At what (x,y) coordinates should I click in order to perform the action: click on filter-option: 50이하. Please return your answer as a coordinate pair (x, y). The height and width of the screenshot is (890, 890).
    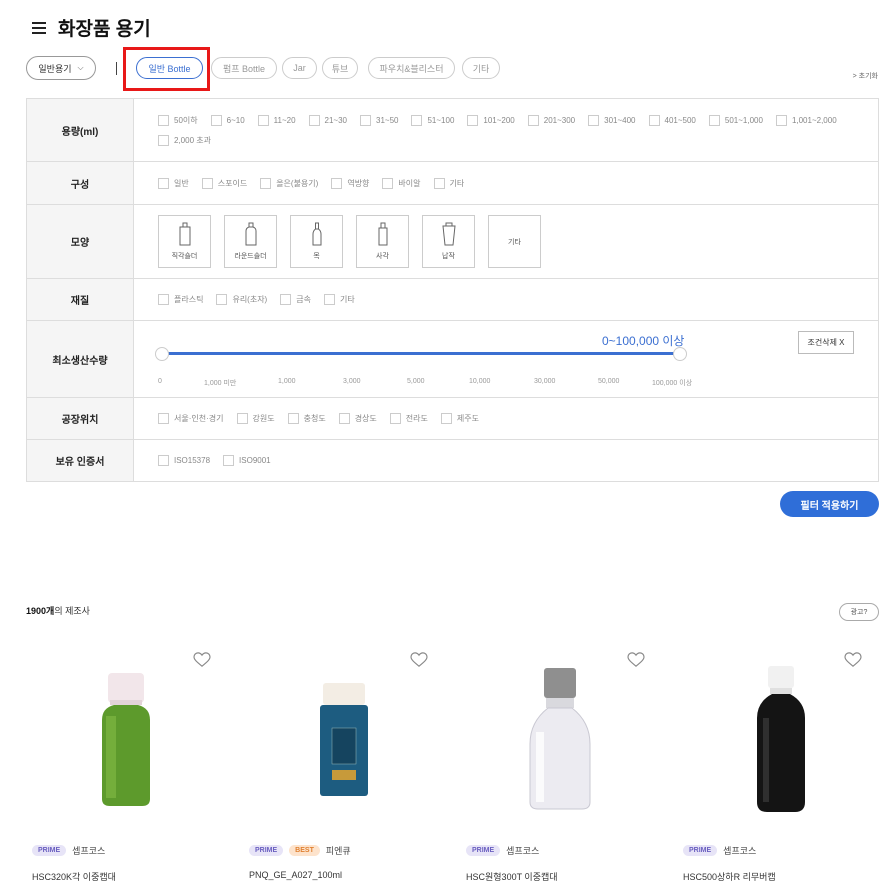
    Looking at the image, I should click on (178, 120).